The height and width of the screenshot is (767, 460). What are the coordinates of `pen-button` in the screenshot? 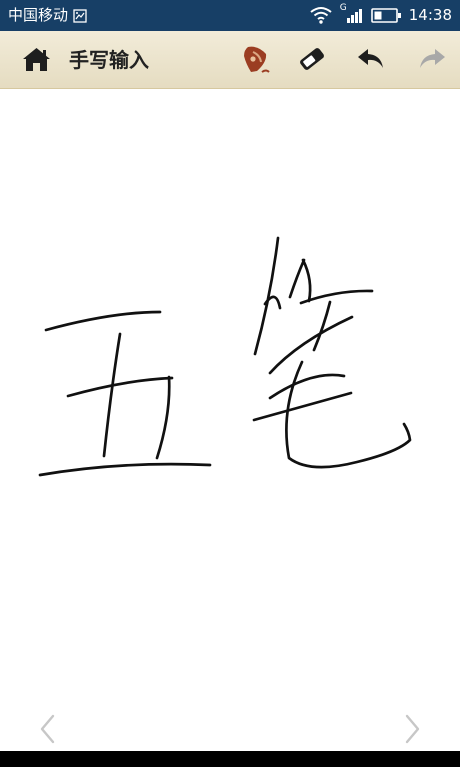 It's located at (256, 61).